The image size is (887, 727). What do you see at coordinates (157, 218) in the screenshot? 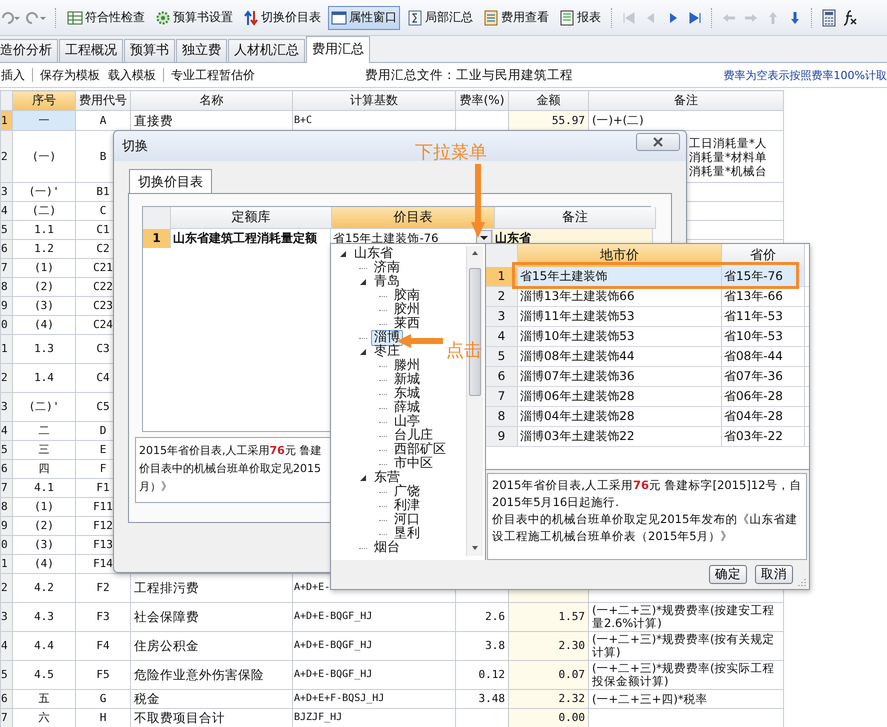
I see `header-corner` at bounding box center [157, 218].